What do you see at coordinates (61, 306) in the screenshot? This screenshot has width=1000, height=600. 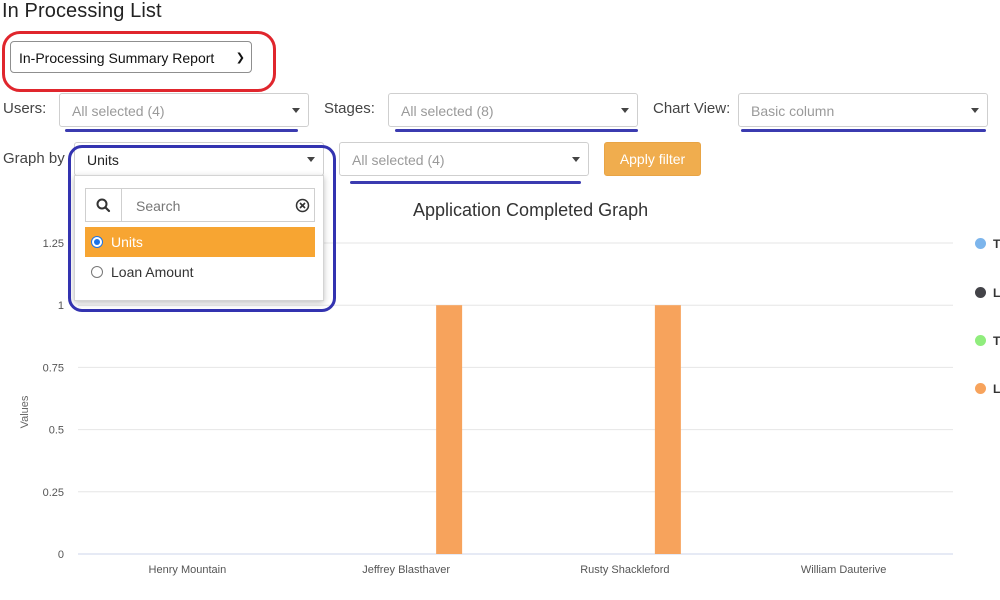 I see `y-tick-label: 1` at bounding box center [61, 306].